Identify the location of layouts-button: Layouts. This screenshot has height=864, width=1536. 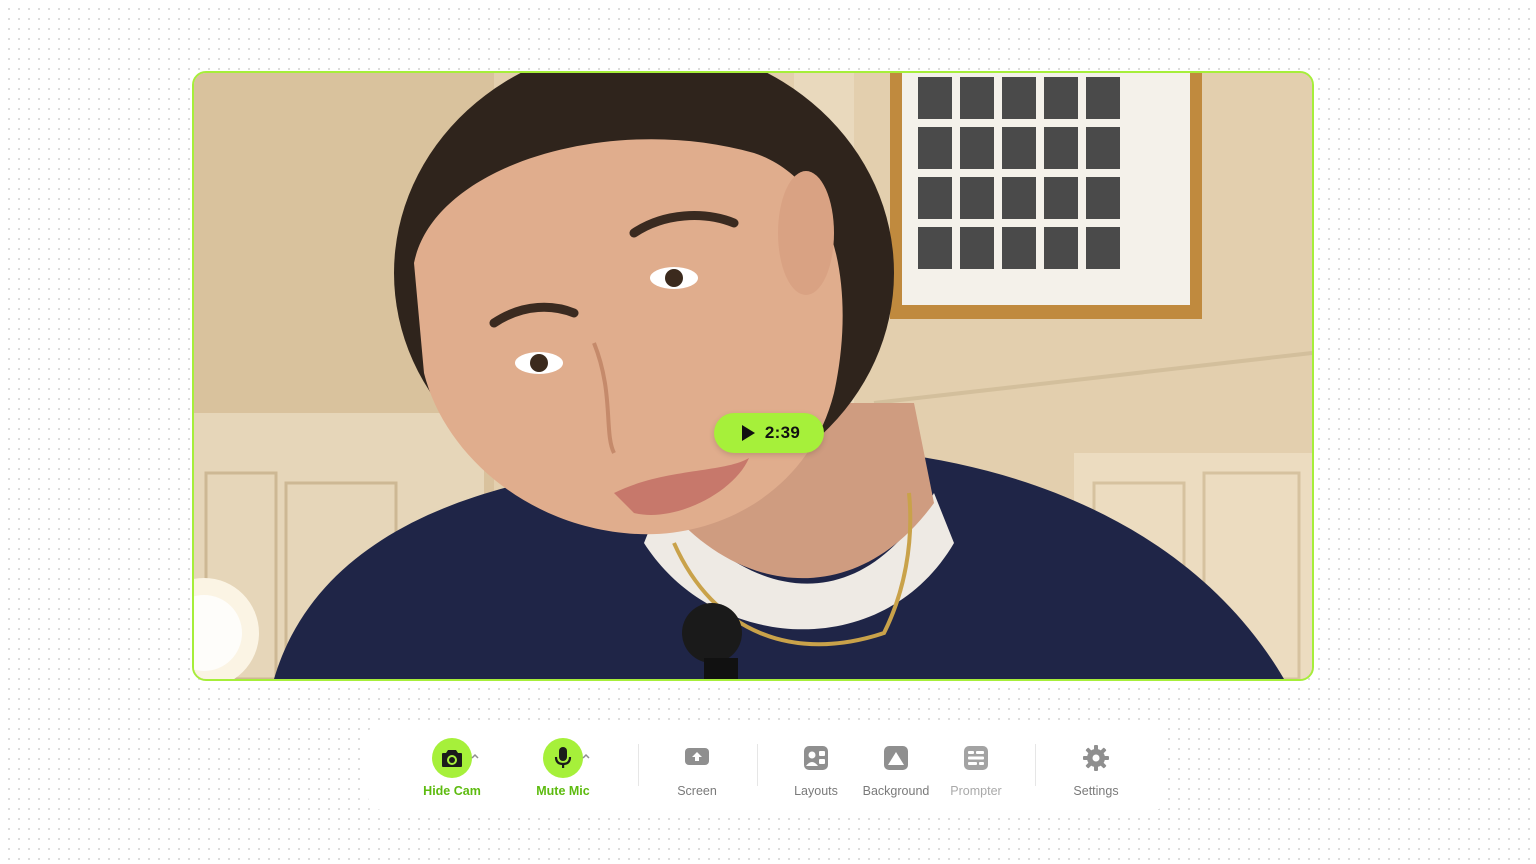
(816, 766).